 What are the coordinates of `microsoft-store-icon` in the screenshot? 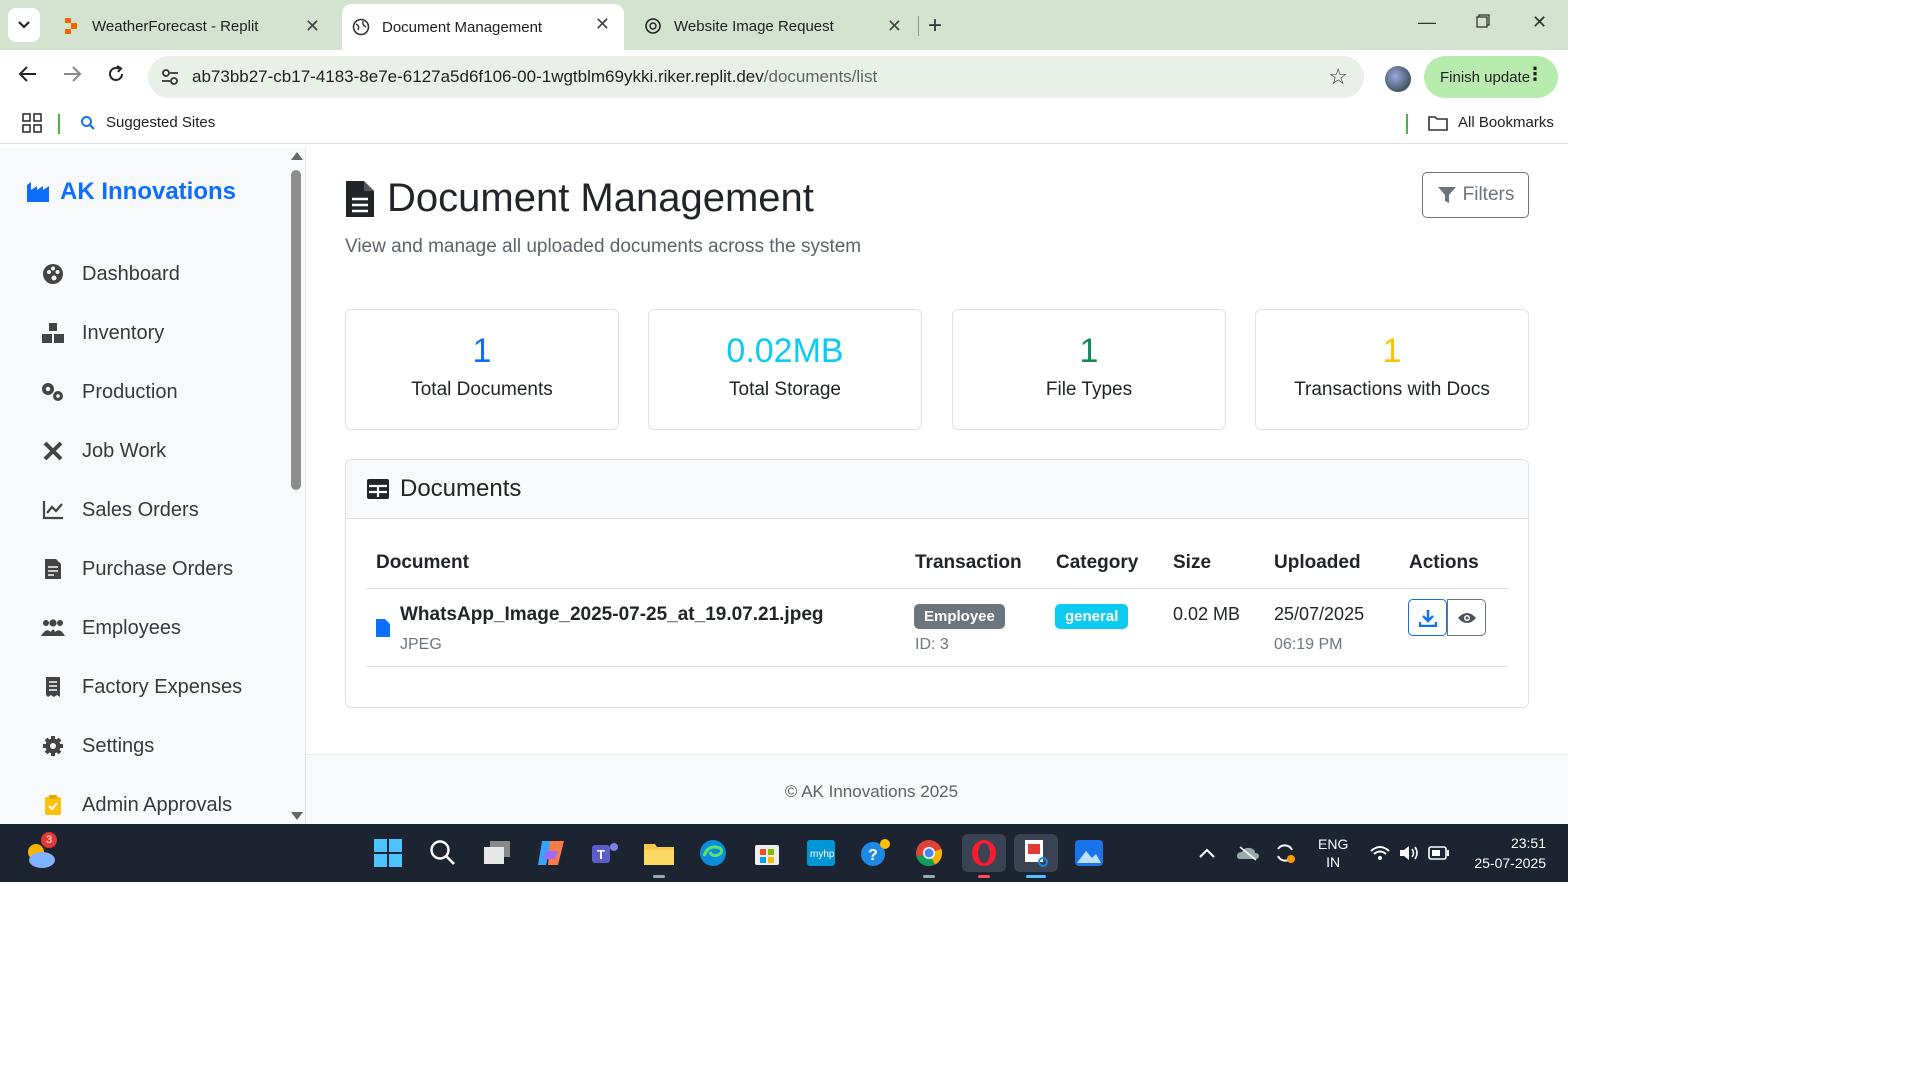 It's located at (767, 853).